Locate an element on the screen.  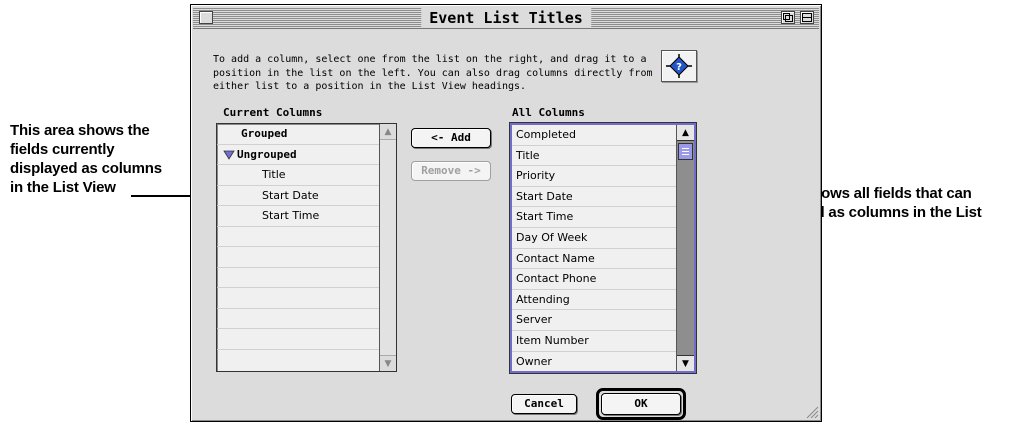
disclosure-triangle-icon is located at coordinates (229, 155).